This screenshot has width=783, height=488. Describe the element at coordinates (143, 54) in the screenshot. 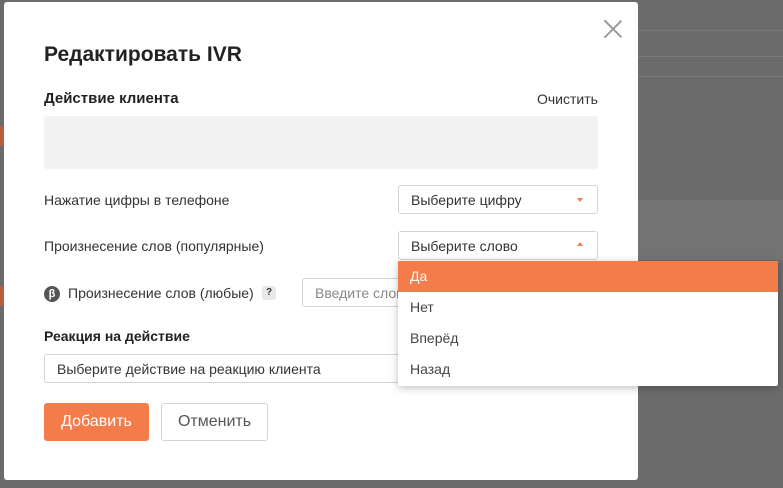

I see `dialog-title: Редактировать IVR` at that location.